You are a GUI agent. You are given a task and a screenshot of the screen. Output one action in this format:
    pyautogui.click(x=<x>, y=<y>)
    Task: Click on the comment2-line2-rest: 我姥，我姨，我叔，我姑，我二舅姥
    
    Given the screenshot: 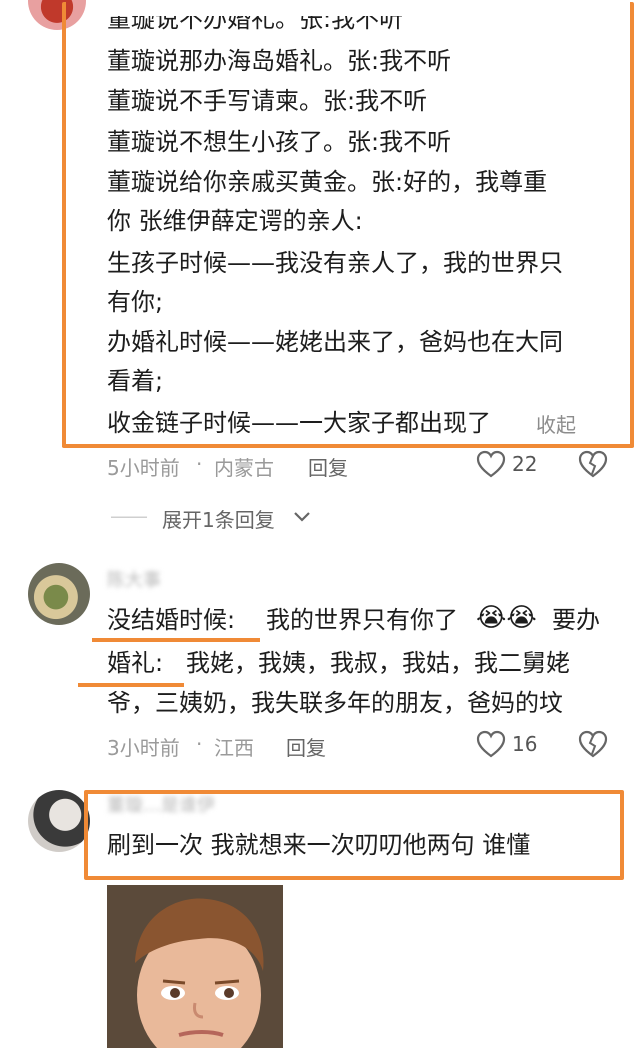 What is the action you would take?
    pyautogui.click(x=378, y=663)
    